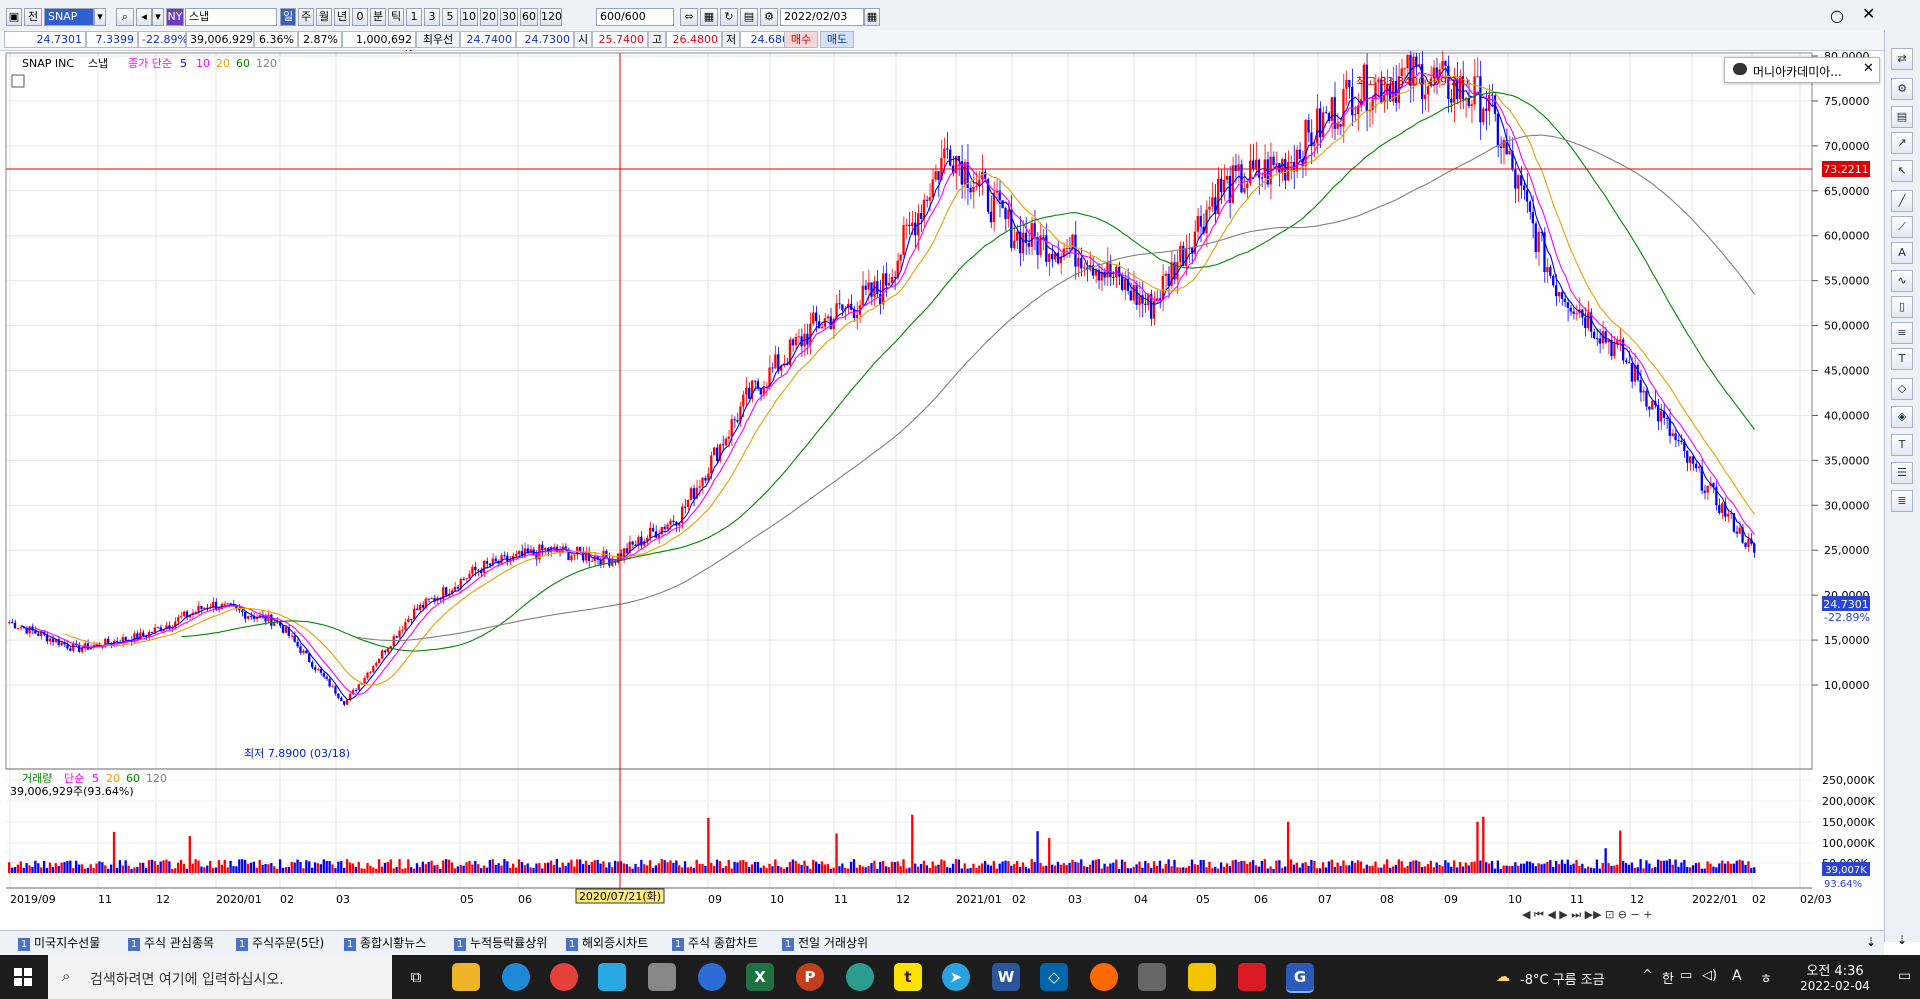 Image resolution: width=1920 pixels, height=999 pixels. Describe the element at coordinates (1902, 281) in the screenshot. I see `wave-tool-icon: ∿` at that location.